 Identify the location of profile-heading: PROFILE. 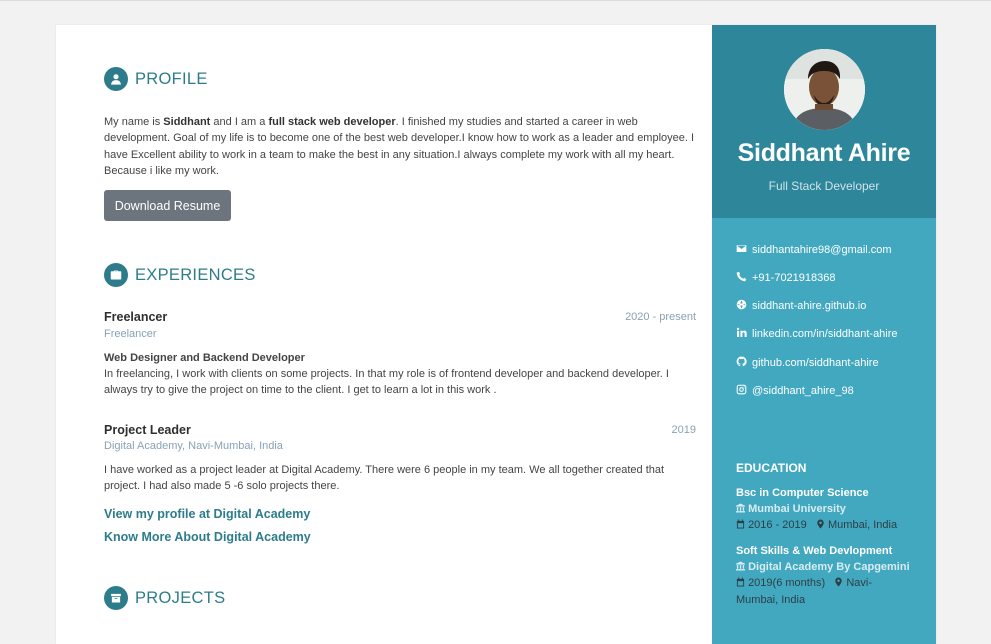
(156, 79).